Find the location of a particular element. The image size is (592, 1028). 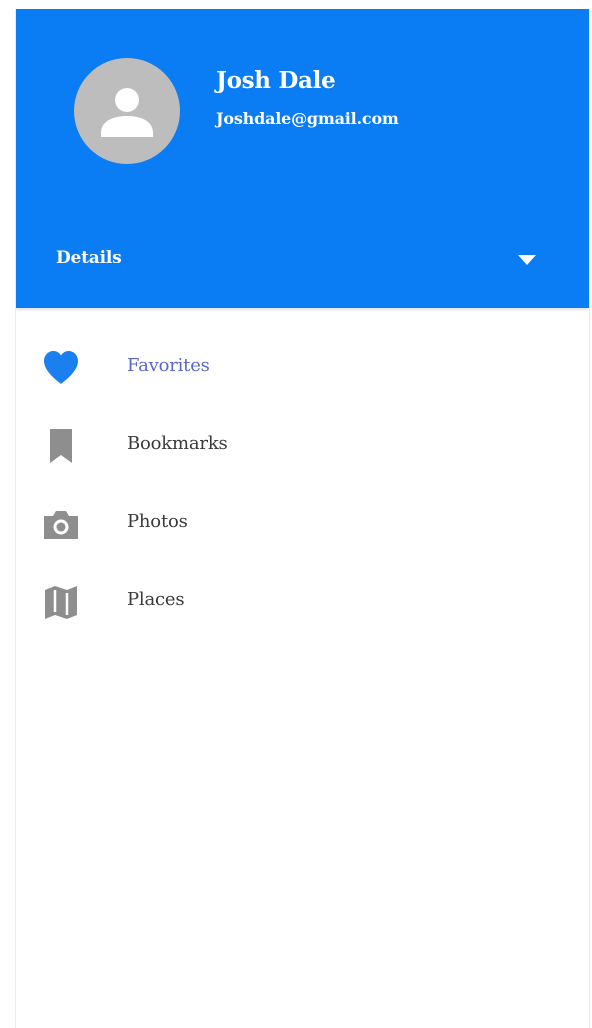

heart-icon is located at coordinates (61, 368).